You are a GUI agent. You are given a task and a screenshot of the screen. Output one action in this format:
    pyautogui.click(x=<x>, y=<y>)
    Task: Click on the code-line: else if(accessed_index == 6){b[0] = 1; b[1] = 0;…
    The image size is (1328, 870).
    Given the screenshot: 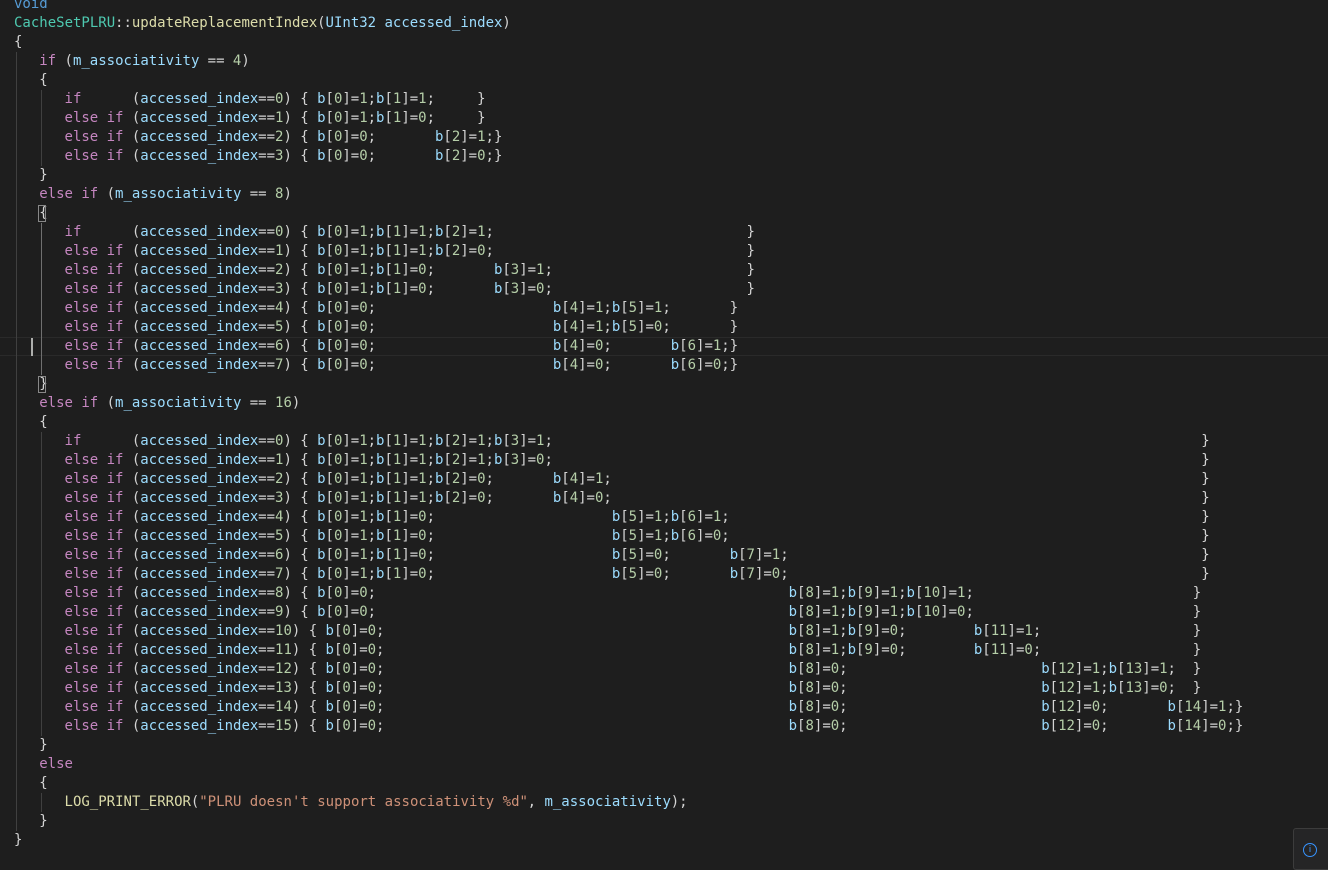 What is the action you would take?
    pyautogui.click(x=664, y=555)
    